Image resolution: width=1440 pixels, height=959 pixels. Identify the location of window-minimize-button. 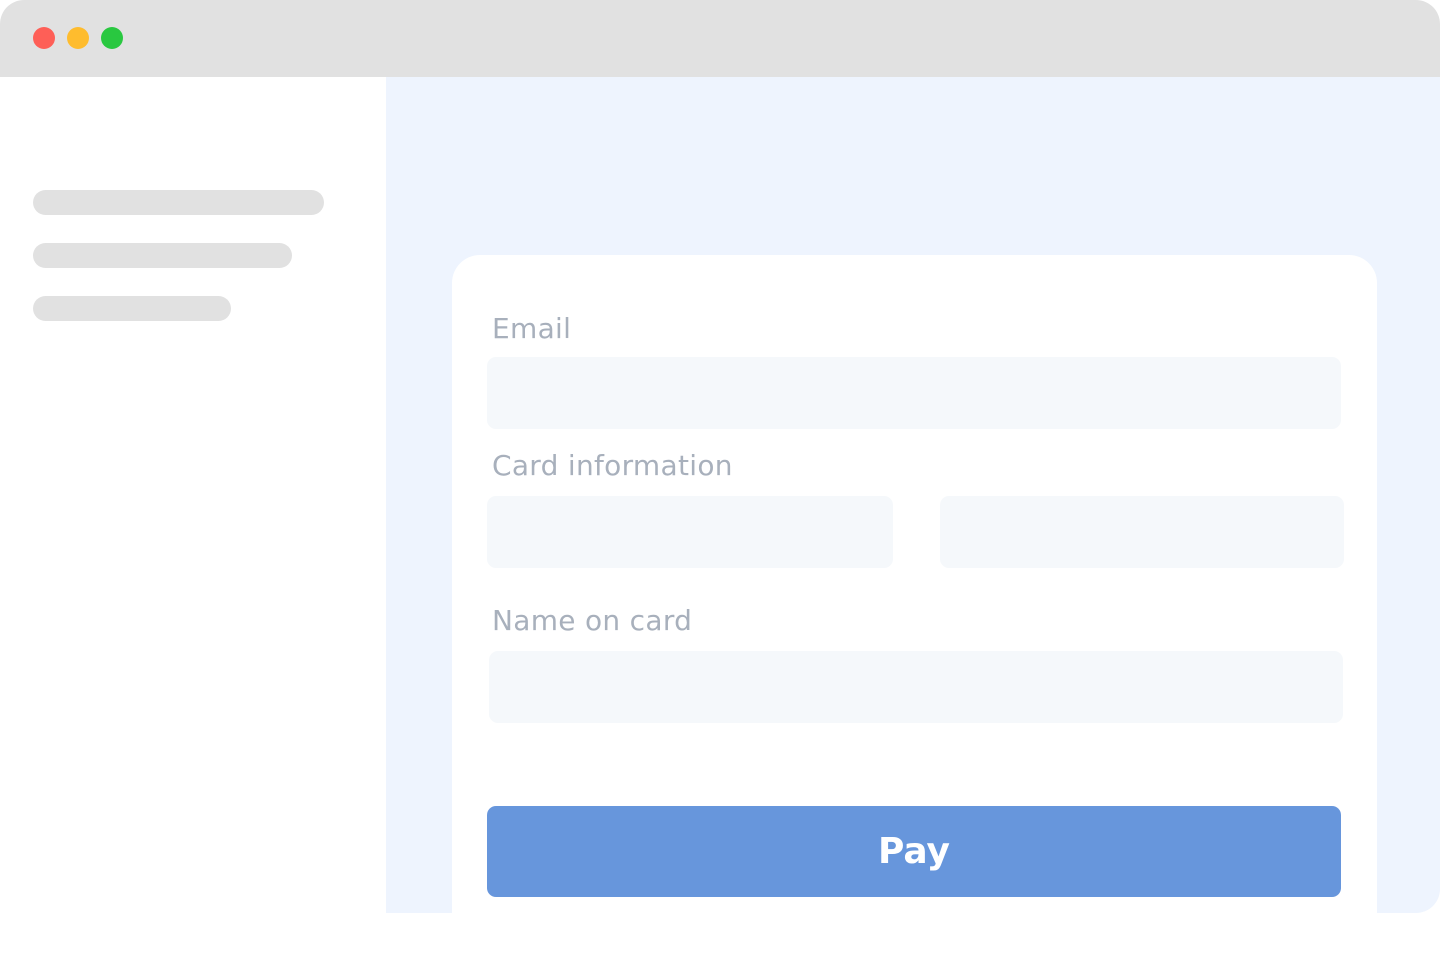
(78, 38).